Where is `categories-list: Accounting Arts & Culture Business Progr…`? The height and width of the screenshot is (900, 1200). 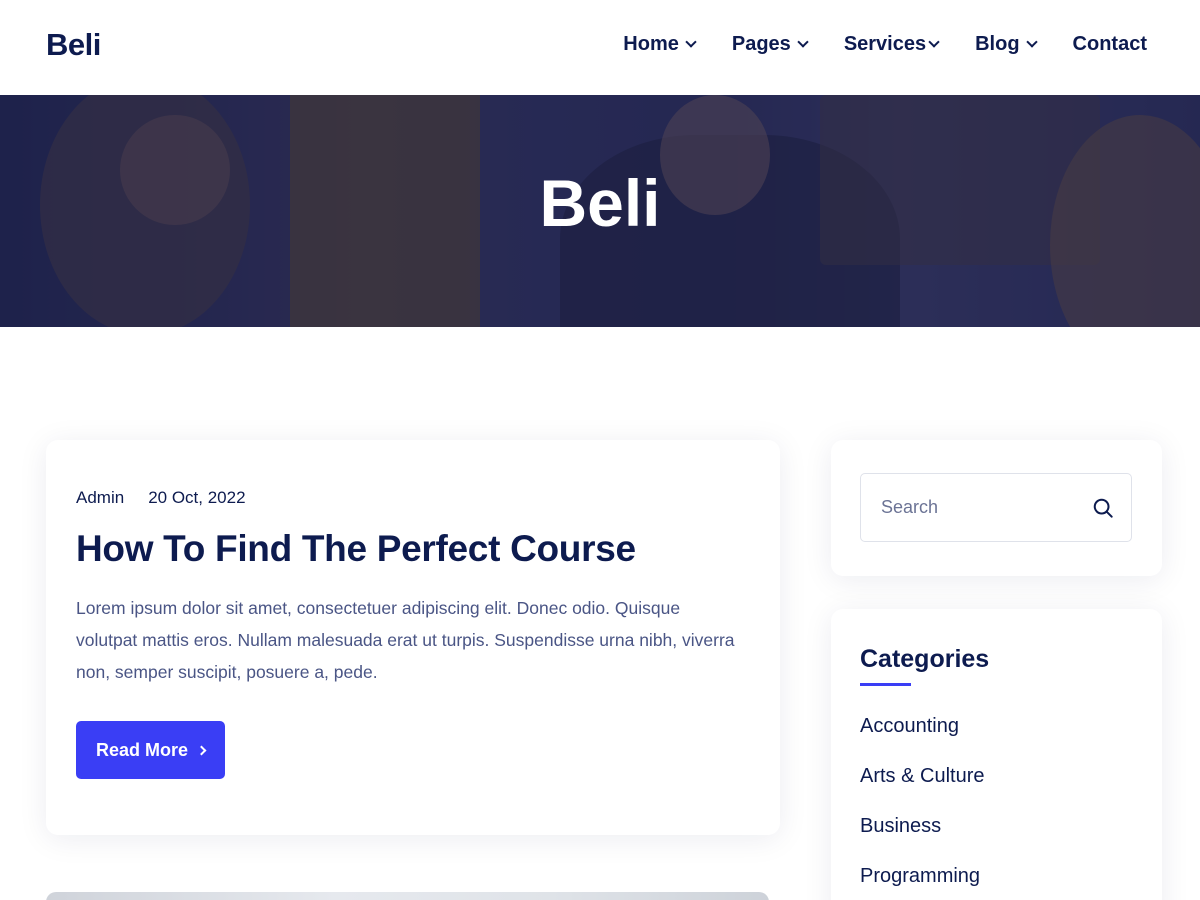
categories-list: Accounting Arts & Culture Business Progr… is located at coordinates (922, 807).